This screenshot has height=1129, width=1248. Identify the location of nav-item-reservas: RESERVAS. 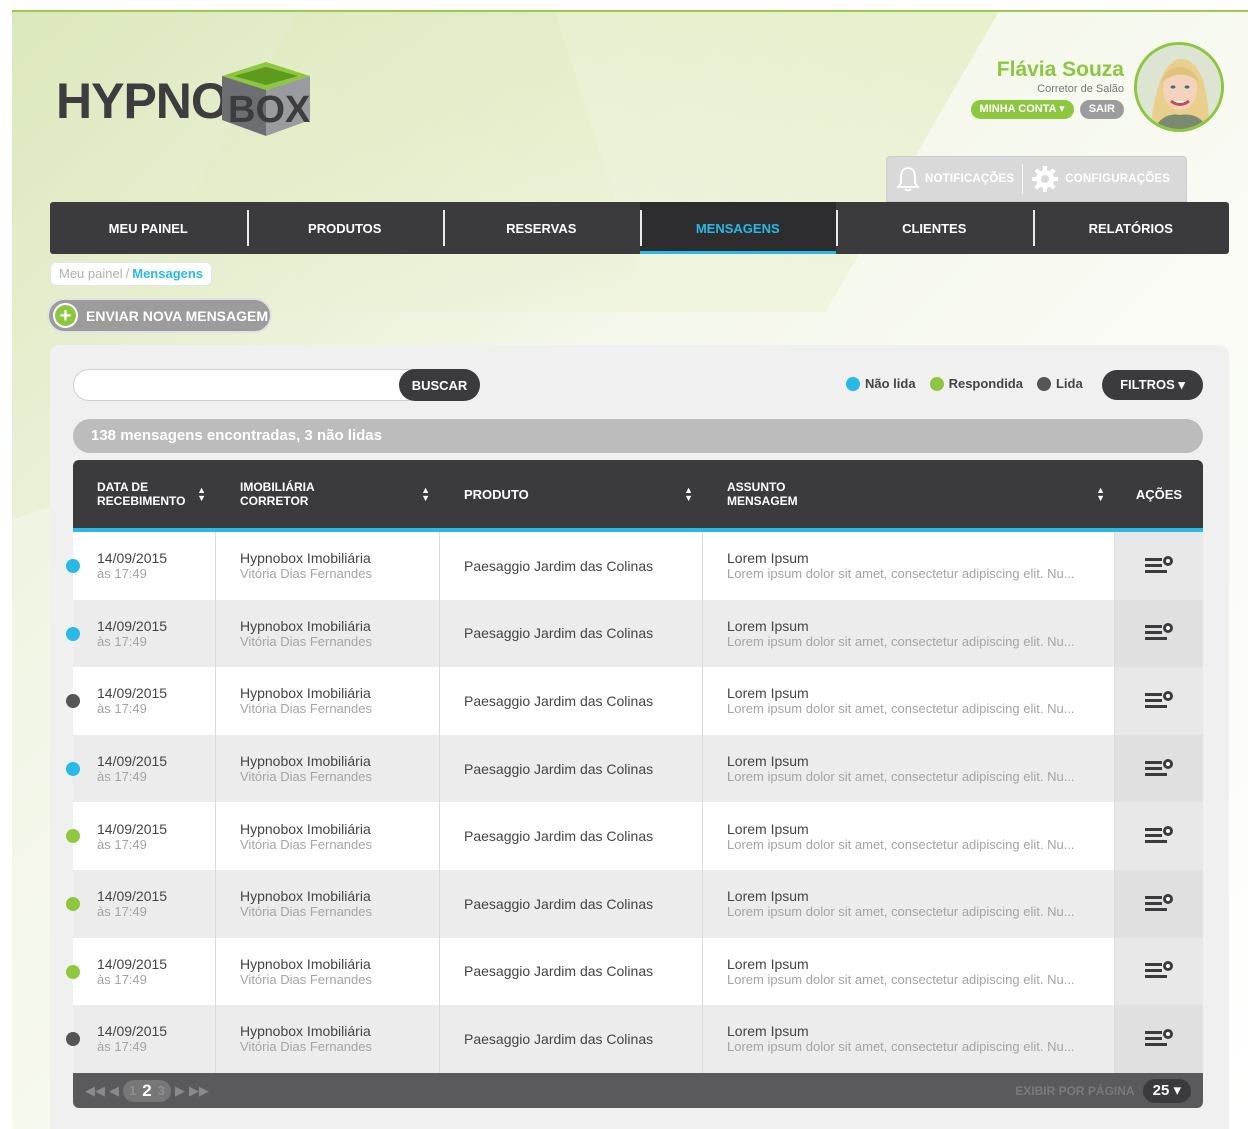
(541, 228).